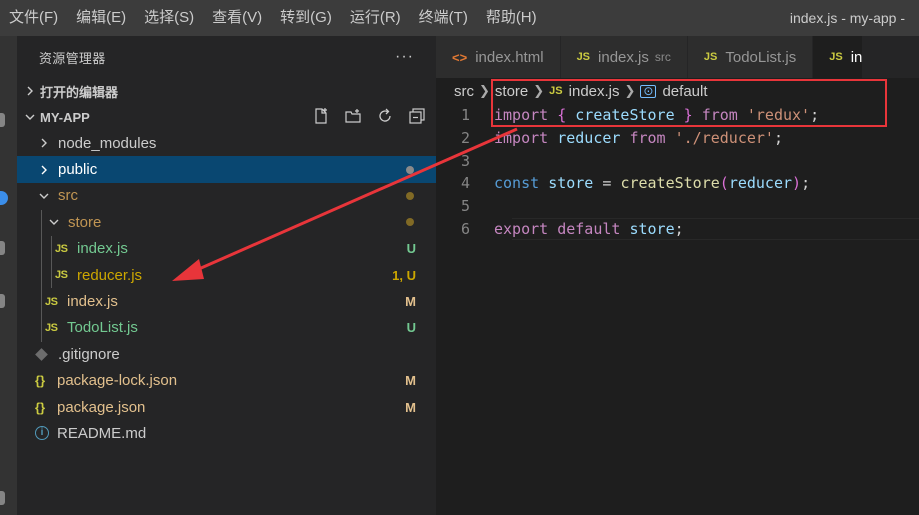 Image resolution: width=919 pixels, height=515 pixels. Describe the element at coordinates (2, 498) in the screenshot. I see `account-activity-icon` at that location.